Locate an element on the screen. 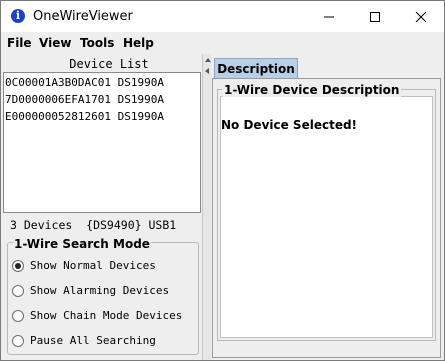  radio-label: Show Normal Devices is located at coordinates (93, 265).